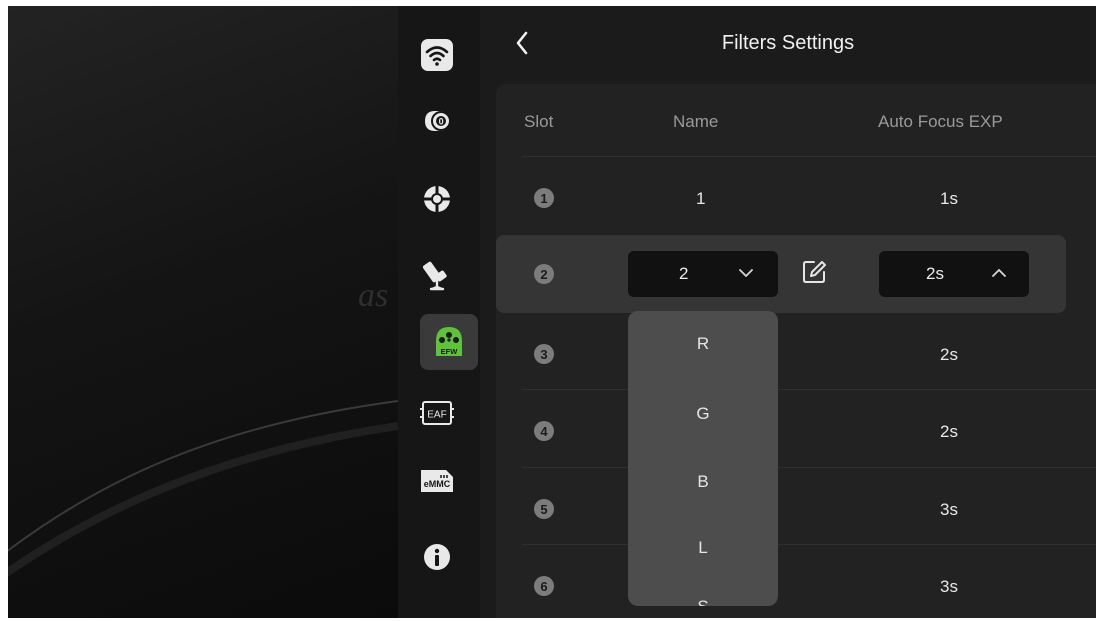  I want to click on sidebar-item-emmc: eMMC, so click(437, 481).